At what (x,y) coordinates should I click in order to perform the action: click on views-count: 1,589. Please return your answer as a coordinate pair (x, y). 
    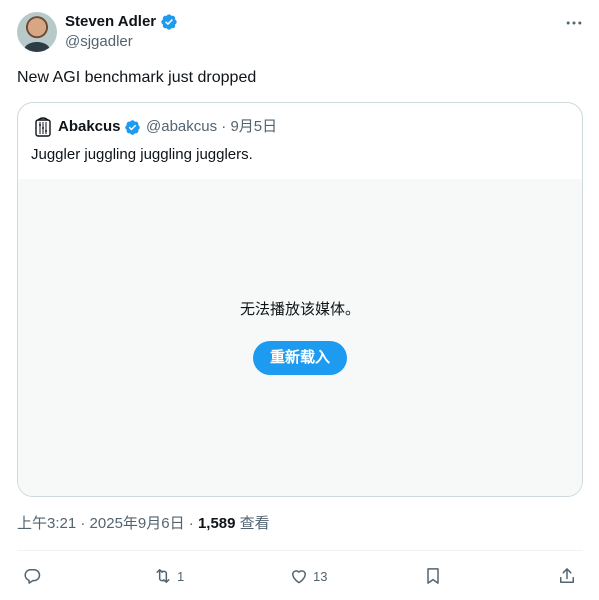
    Looking at the image, I should click on (216, 523).